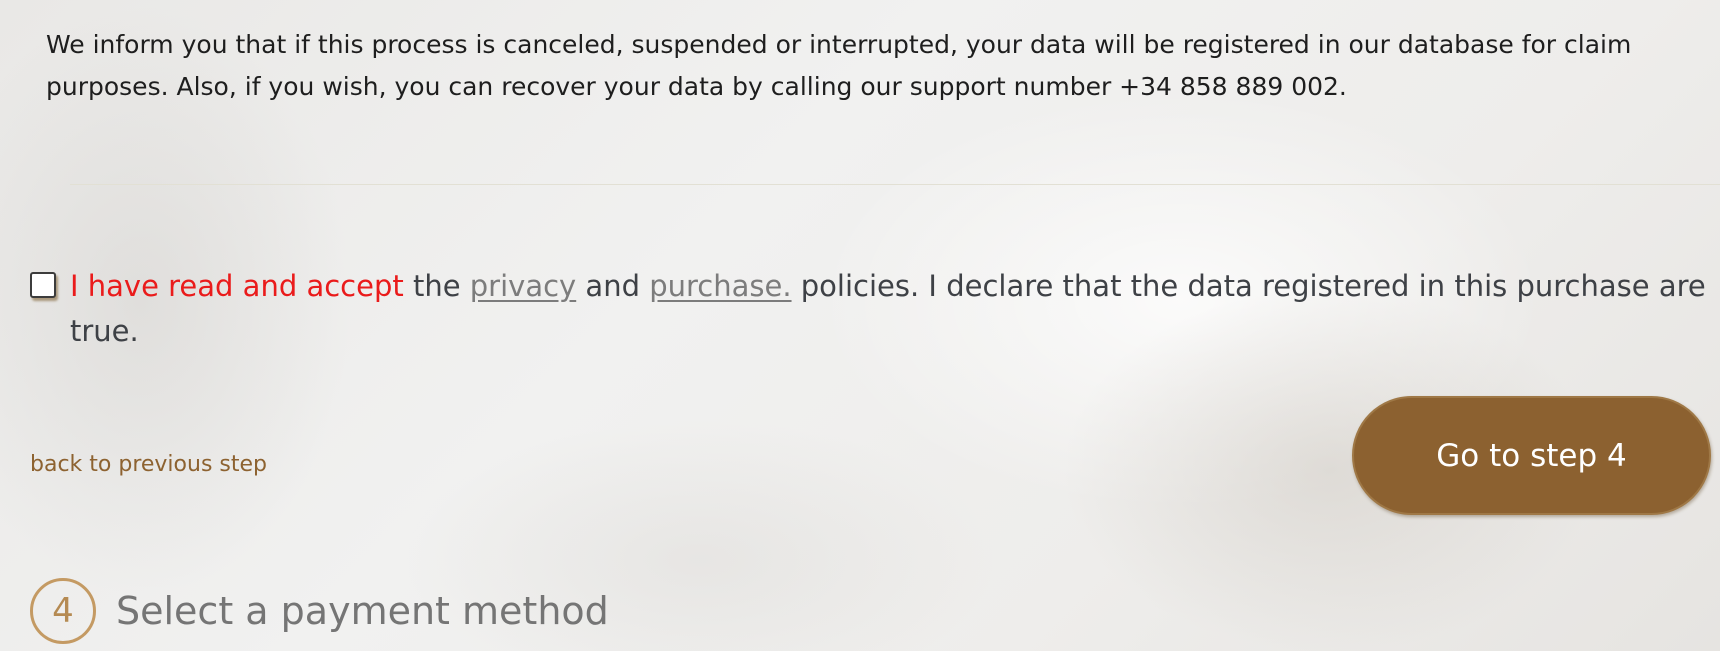  I want to click on consent-text-and: and, so click(613, 286).